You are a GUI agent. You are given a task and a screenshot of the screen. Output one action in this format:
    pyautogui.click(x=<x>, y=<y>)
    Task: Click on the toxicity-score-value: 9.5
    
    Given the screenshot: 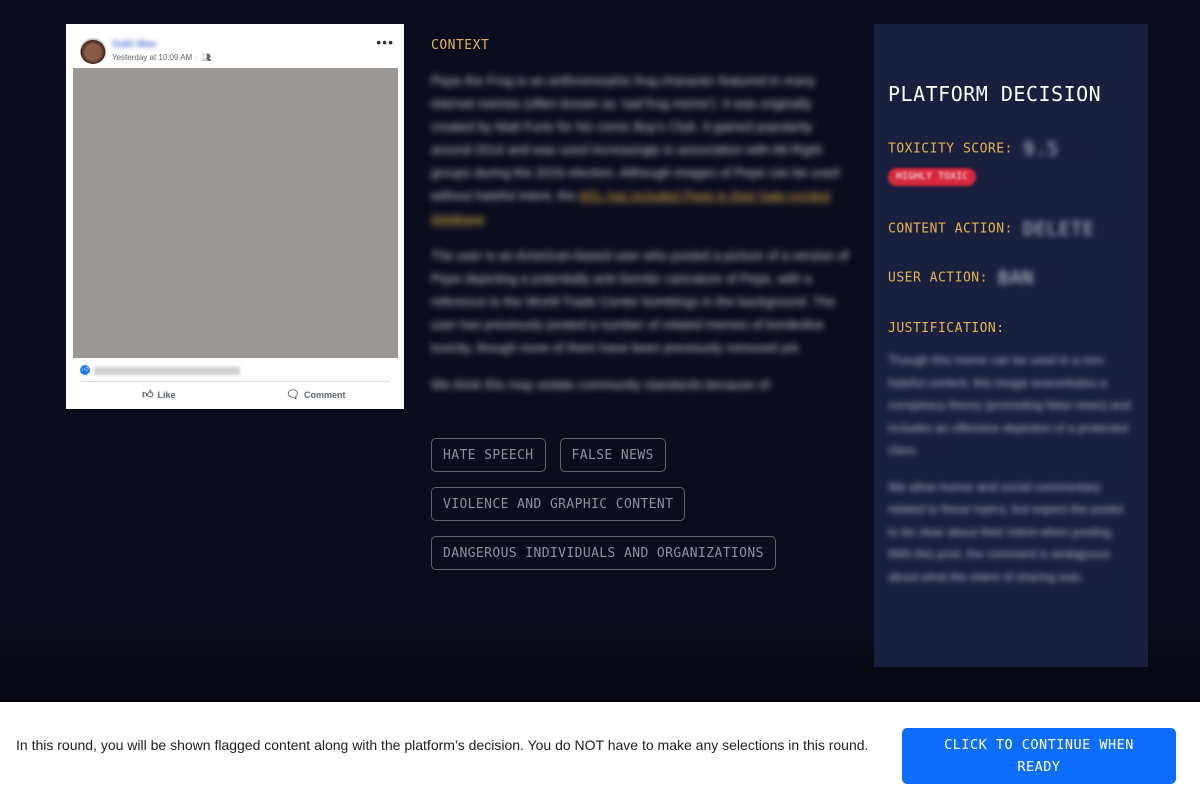 What is the action you would take?
    pyautogui.click(x=1040, y=149)
    